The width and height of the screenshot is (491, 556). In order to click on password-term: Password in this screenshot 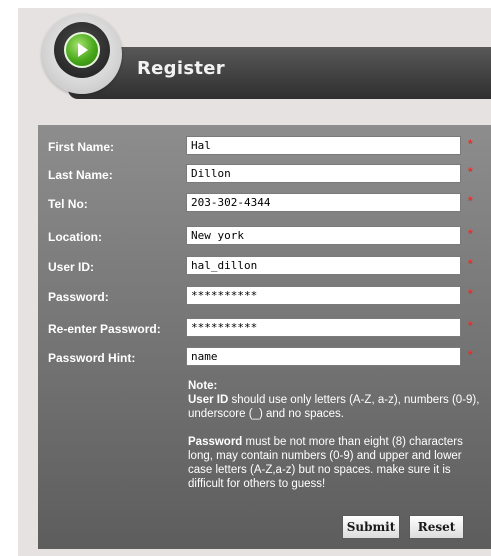, I will do `click(215, 442)`.